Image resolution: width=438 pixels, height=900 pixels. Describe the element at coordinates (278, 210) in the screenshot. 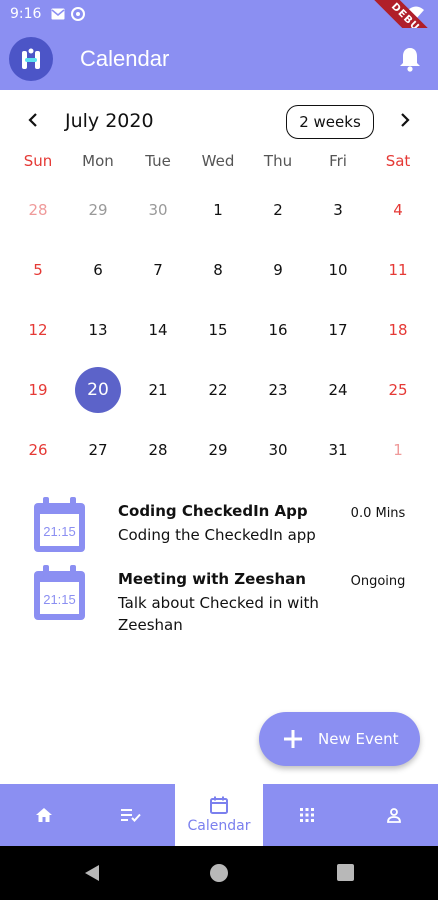

I see `calendar-day: 2` at that location.